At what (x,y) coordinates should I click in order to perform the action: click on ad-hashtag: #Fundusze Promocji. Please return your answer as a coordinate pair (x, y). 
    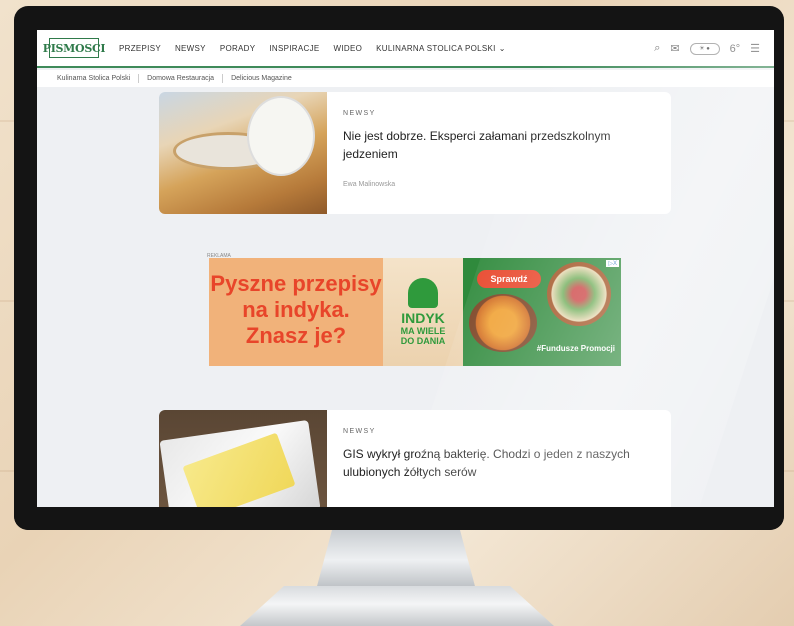
    Looking at the image, I should click on (575, 348).